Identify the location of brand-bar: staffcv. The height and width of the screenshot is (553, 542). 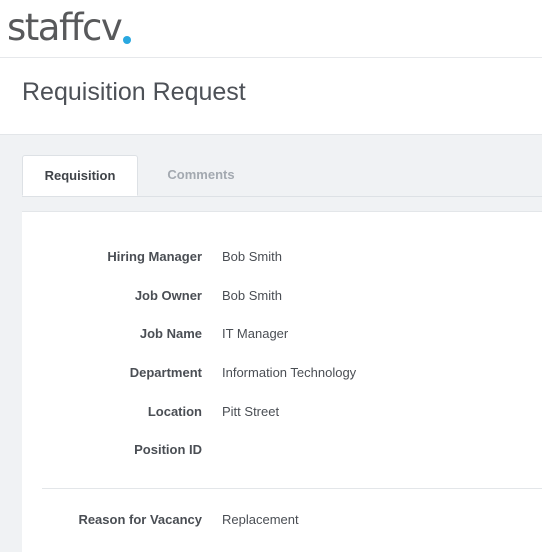
(271, 29).